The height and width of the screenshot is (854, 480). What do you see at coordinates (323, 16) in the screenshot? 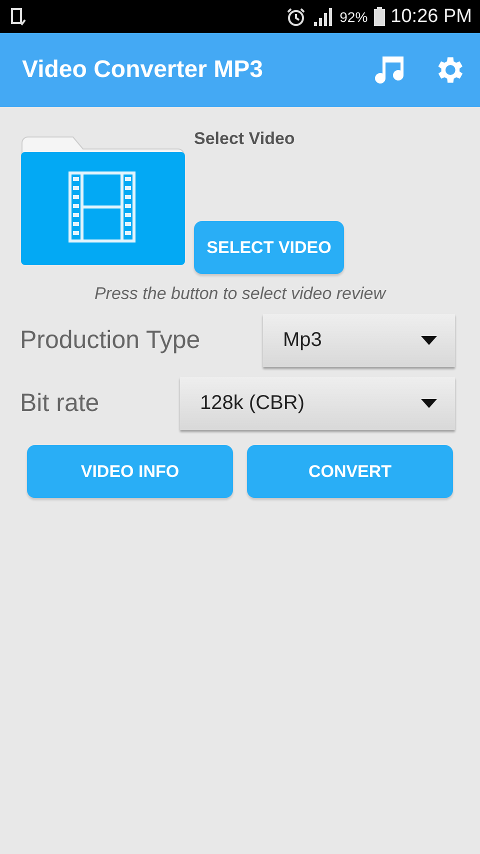
I see `signal-icon` at bounding box center [323, 16].